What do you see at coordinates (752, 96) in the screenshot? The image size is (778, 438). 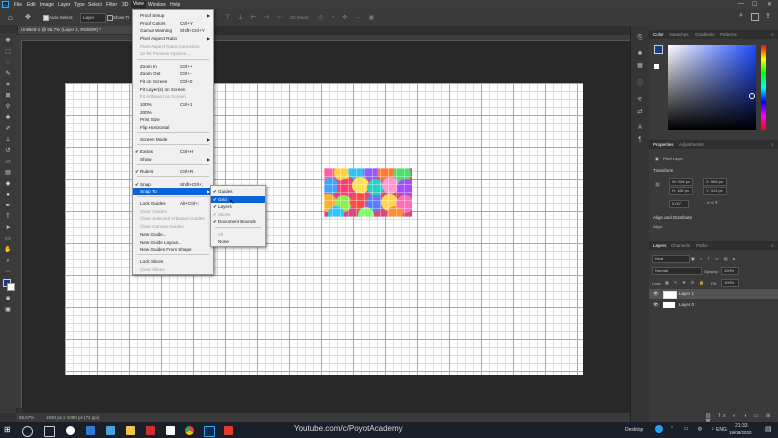 I see `color-cursor` at bounding box center [752, 96].